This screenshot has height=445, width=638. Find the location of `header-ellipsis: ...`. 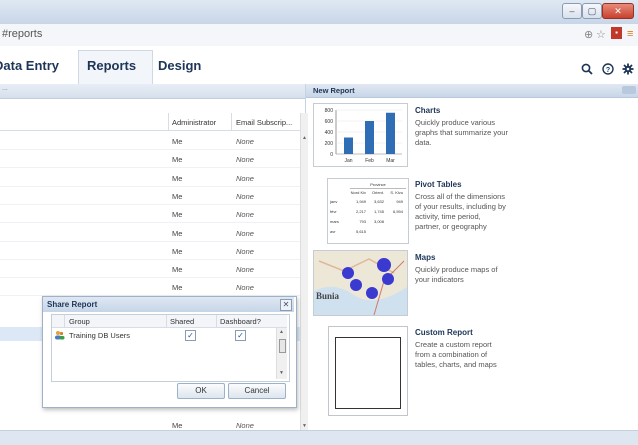

header-ellipsis: ... is located at coordinates (5, 88).